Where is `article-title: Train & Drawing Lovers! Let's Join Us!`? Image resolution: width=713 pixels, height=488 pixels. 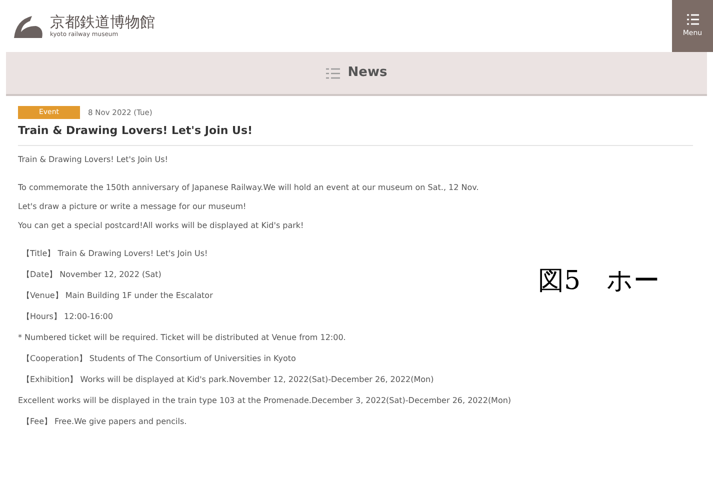 article-title: Train & Drawing Lovers! Let's Join Us! is located at coordinates (355, 134).